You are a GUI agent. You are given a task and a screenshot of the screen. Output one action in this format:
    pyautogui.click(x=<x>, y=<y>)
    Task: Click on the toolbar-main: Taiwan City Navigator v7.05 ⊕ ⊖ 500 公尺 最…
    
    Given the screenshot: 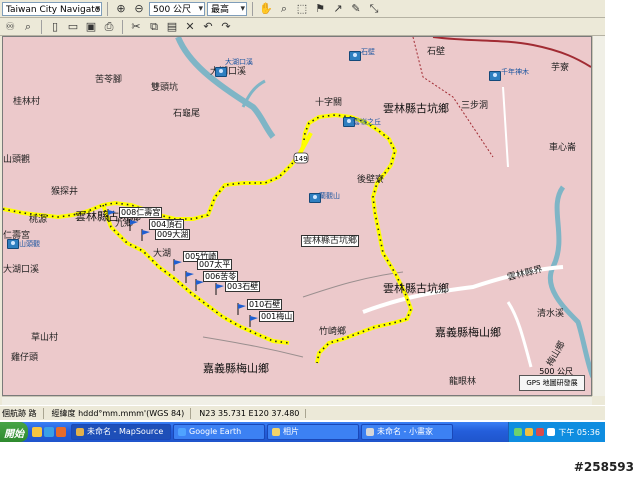 What is the action you would take?
    pyautogui.click(x=302, y=9)
    